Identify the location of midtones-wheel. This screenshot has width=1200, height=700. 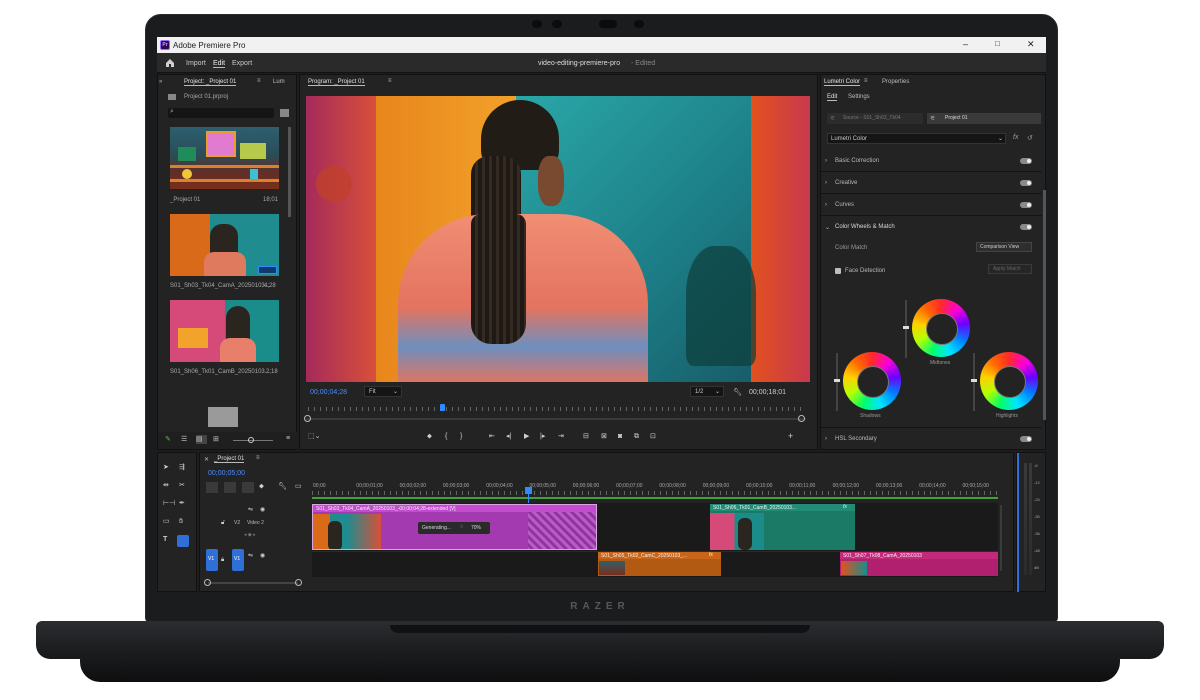
(941, 328).